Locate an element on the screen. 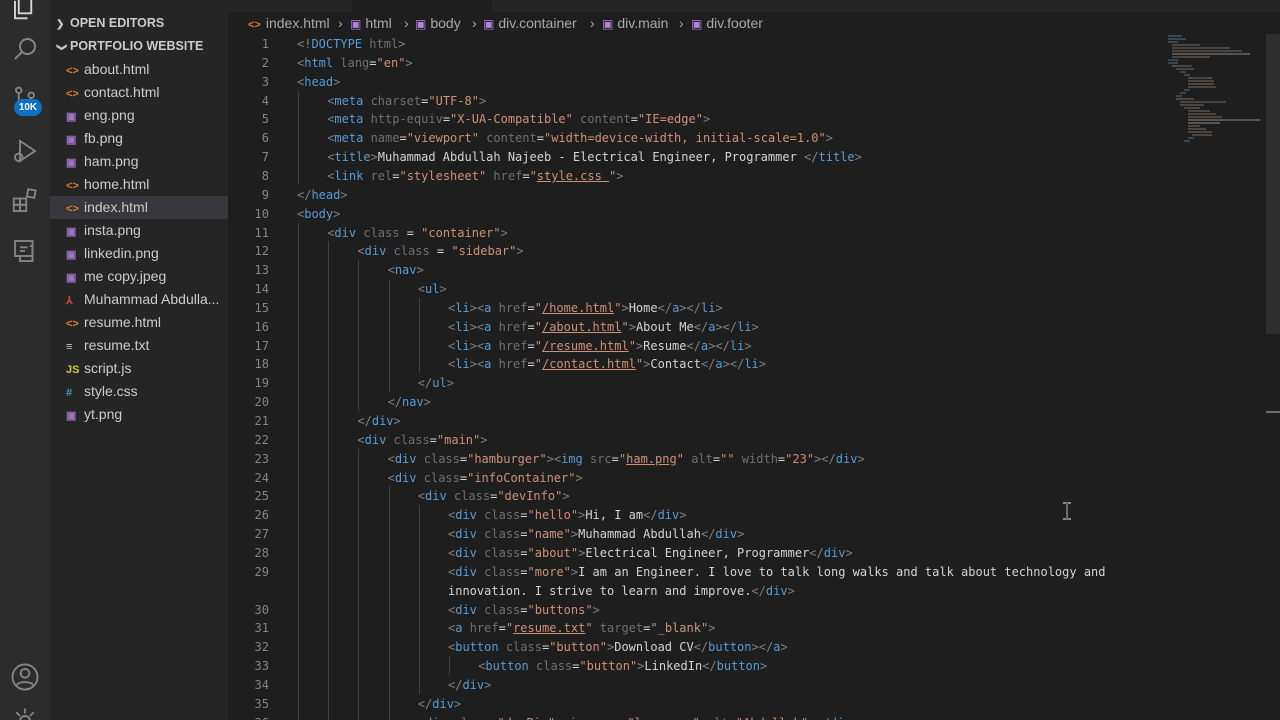  line-number: 14 is located at coordinates (261, 289).